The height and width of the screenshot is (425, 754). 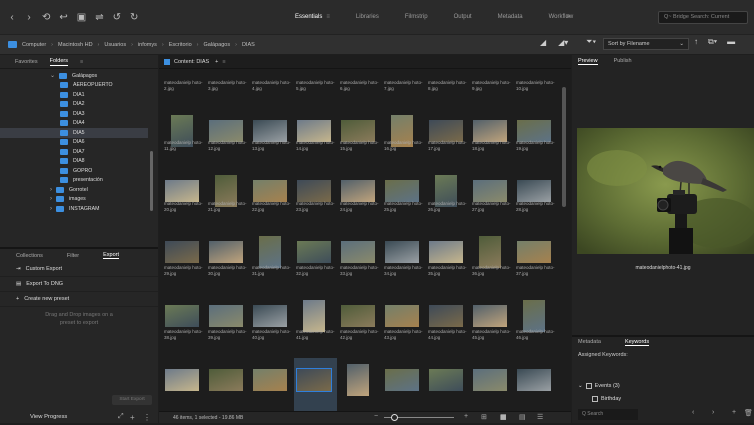 I want to click on thumbnail-label: mateodanielp hoto-6.jpg, so click(x=361, y=86).